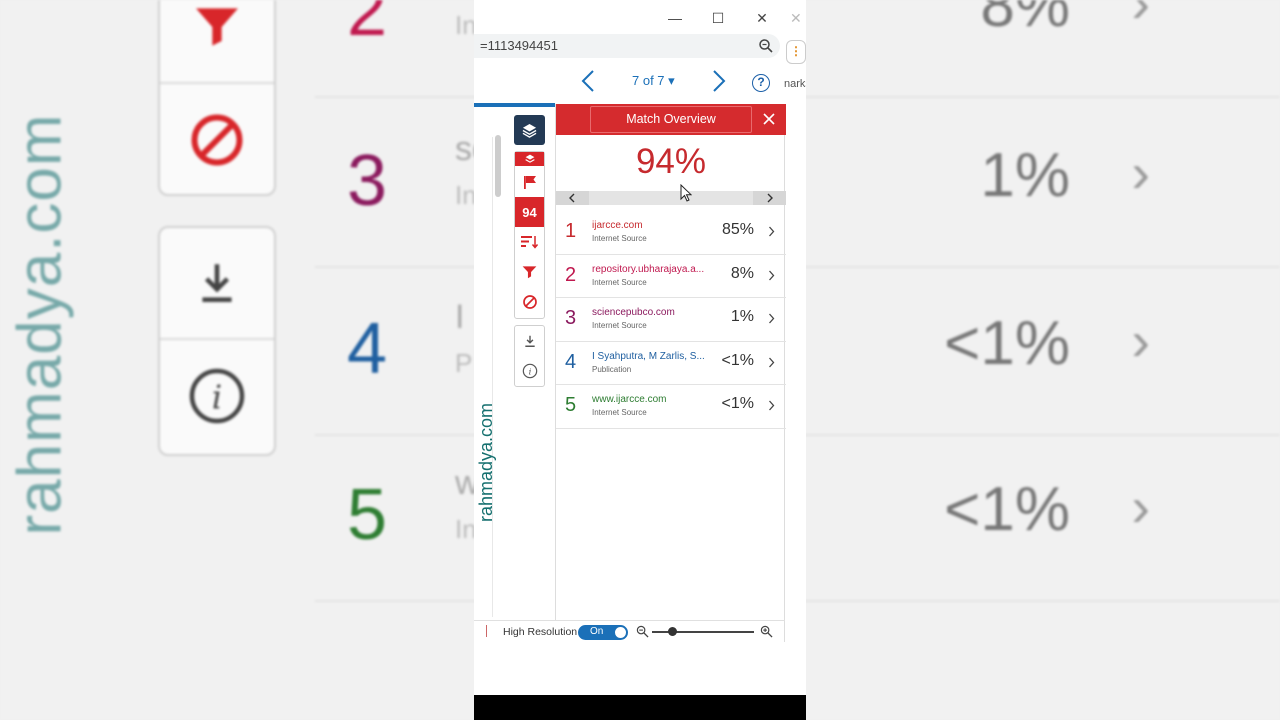  I want to click on match-percent: 8%, so click(742, 273).